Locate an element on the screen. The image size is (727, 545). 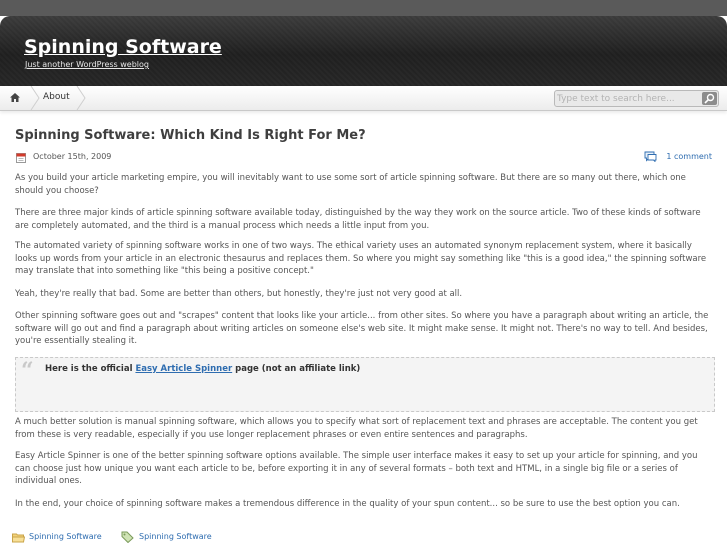
comment-icon is located at coordinates (650, 156).